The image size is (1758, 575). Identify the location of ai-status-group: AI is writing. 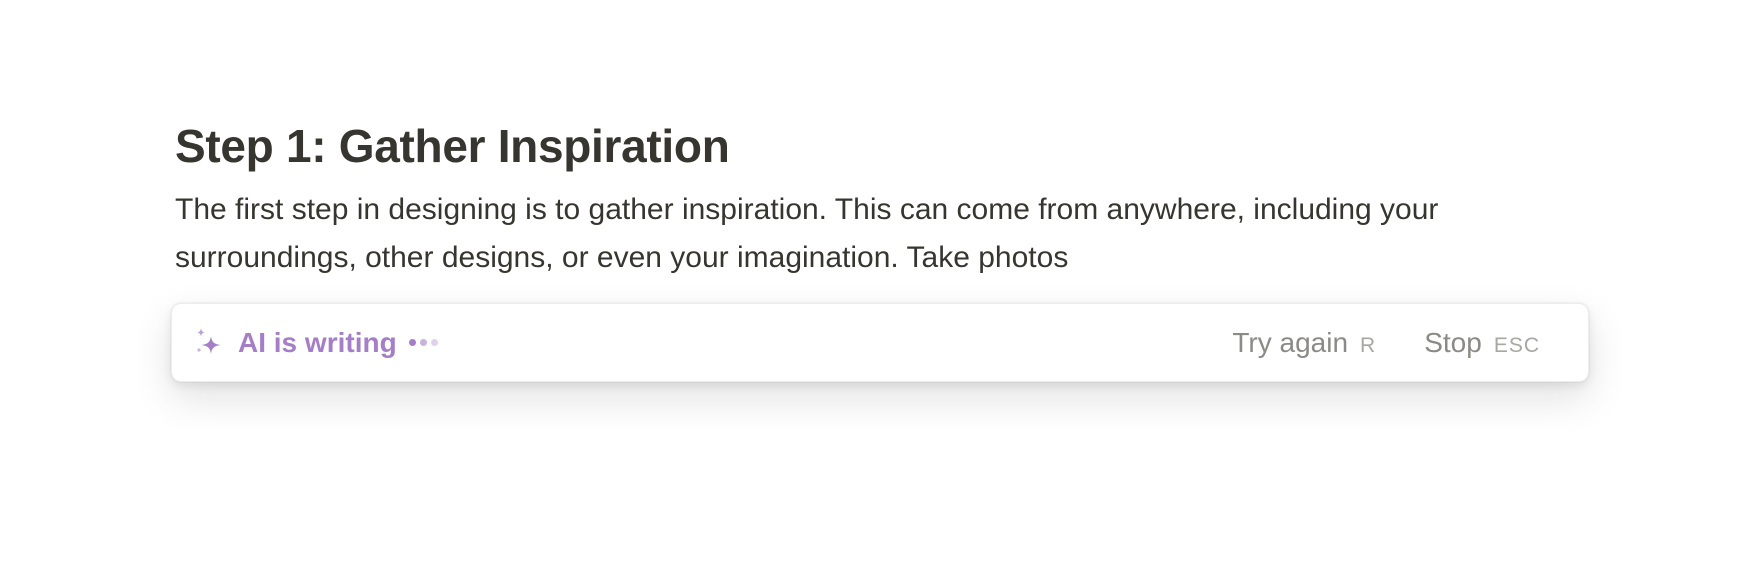
(316, 343).